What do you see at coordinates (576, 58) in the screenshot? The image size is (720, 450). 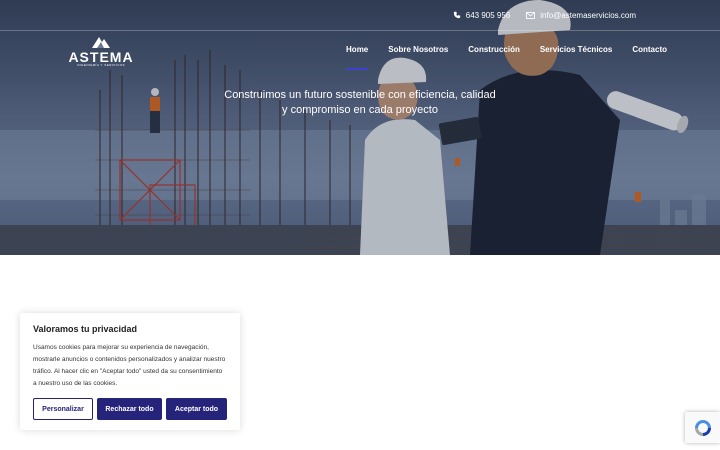 I see `nav-item-servicios-tecnicos: Servicios Técnicos` at bounding box center [576, 58].